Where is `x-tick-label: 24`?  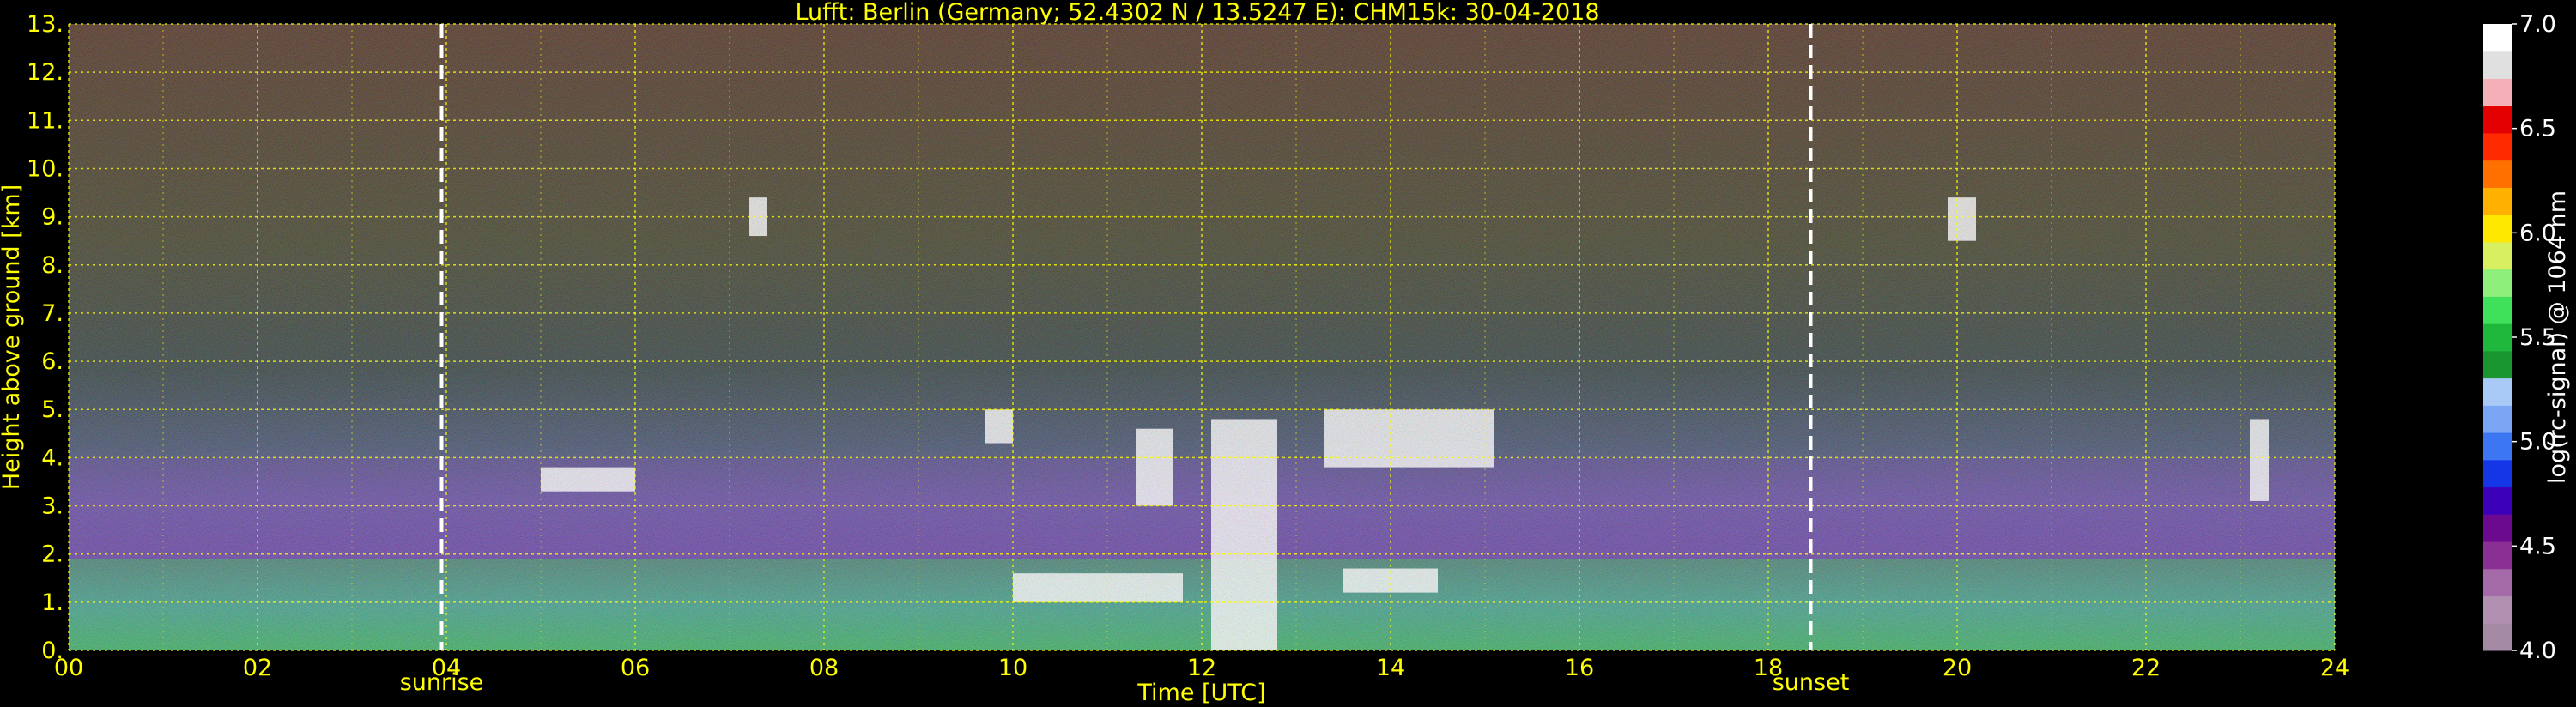
x-tick-label: 24 is located at coordinates (2334, 668).